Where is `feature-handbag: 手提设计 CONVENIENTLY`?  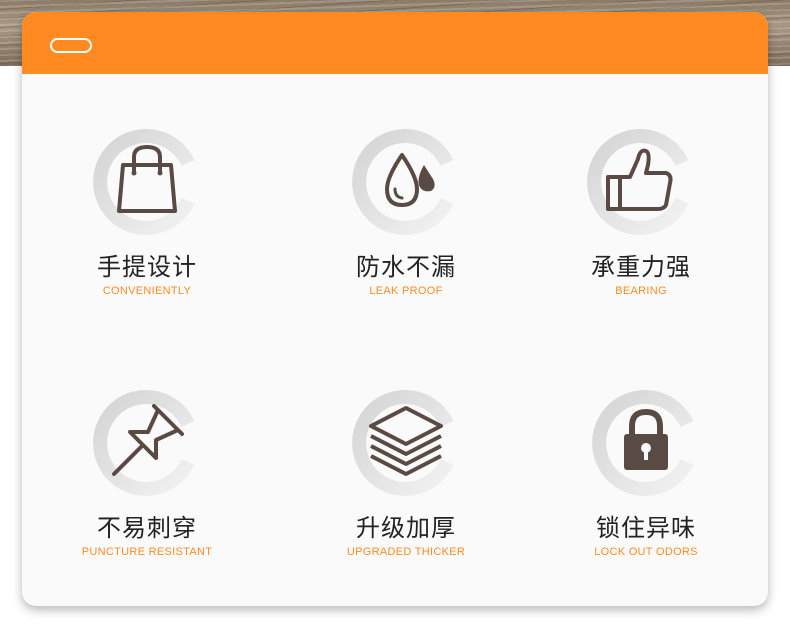 feature-handbag: 手提设计 CONVENIENTLY is located at coordinates (147, 217).